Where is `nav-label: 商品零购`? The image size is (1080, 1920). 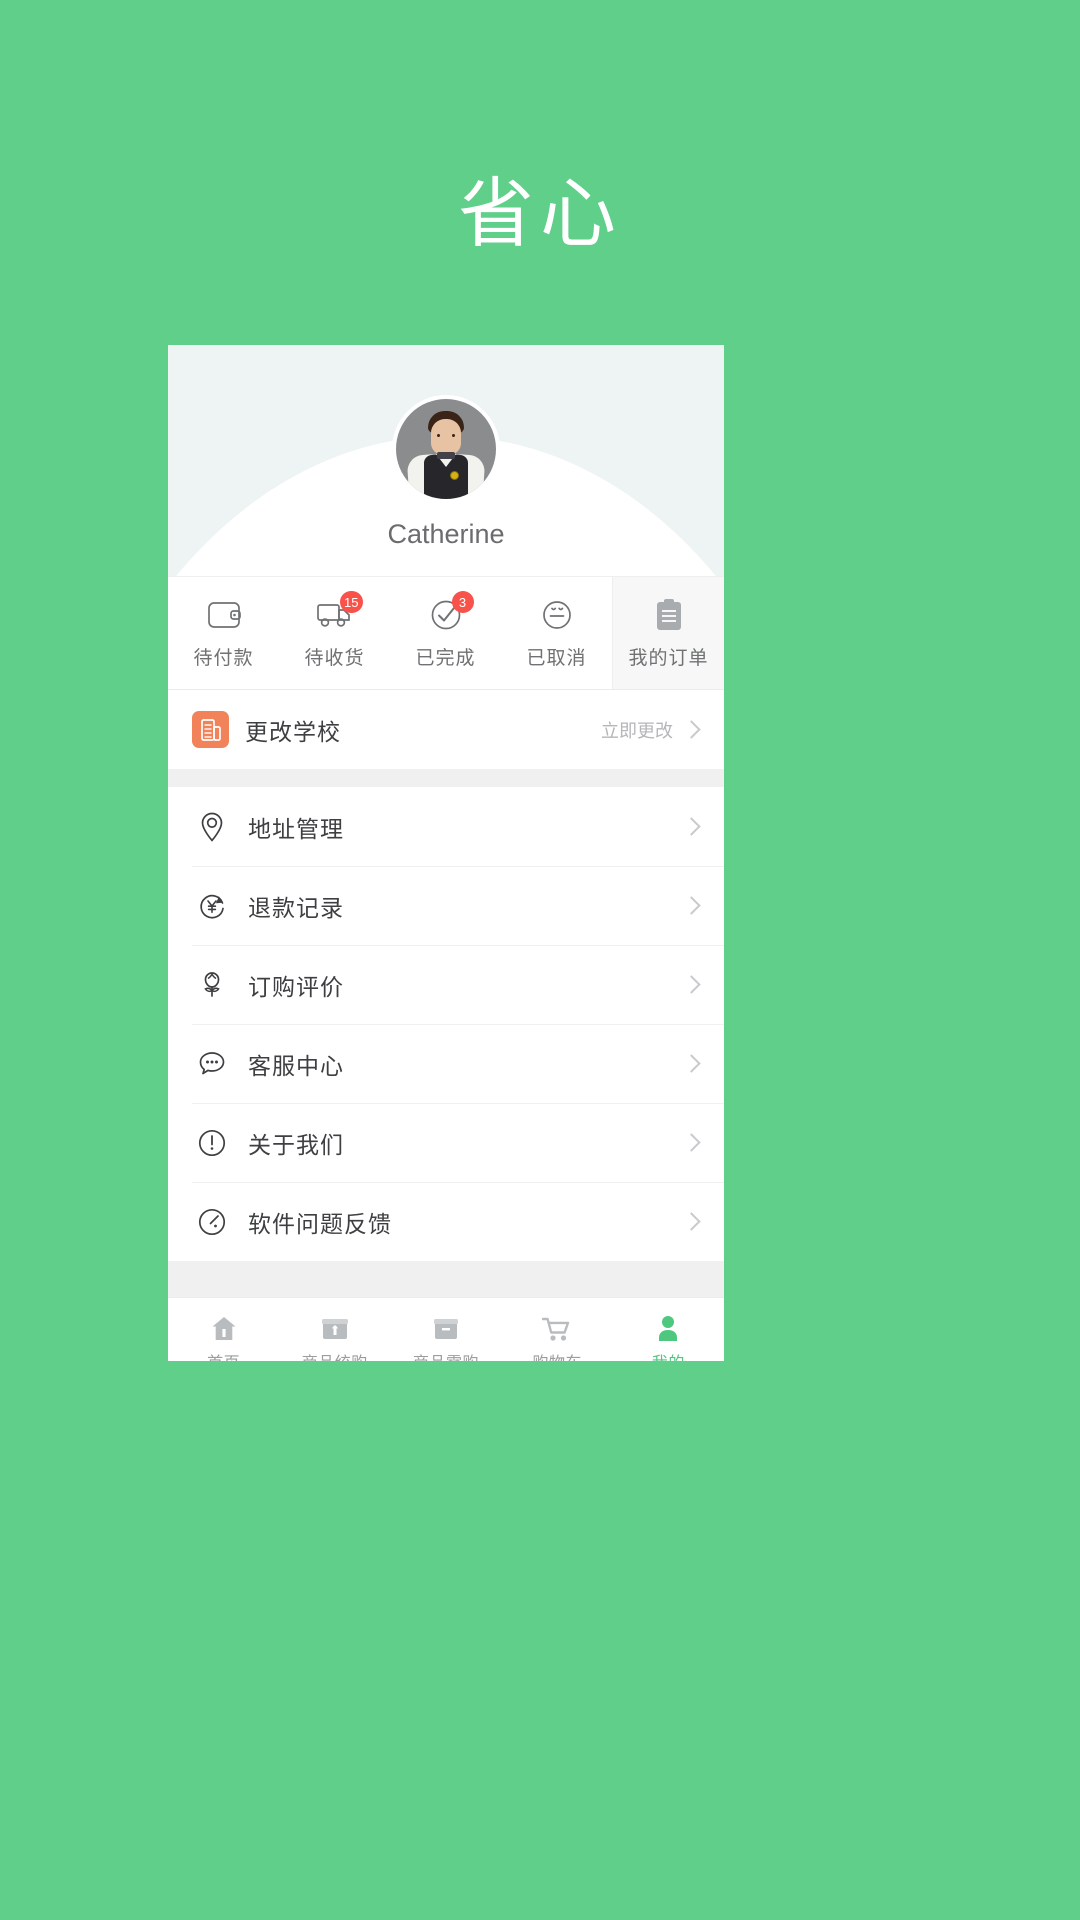 nav-label: 商品零购 is located at coordinates (446, 1355).